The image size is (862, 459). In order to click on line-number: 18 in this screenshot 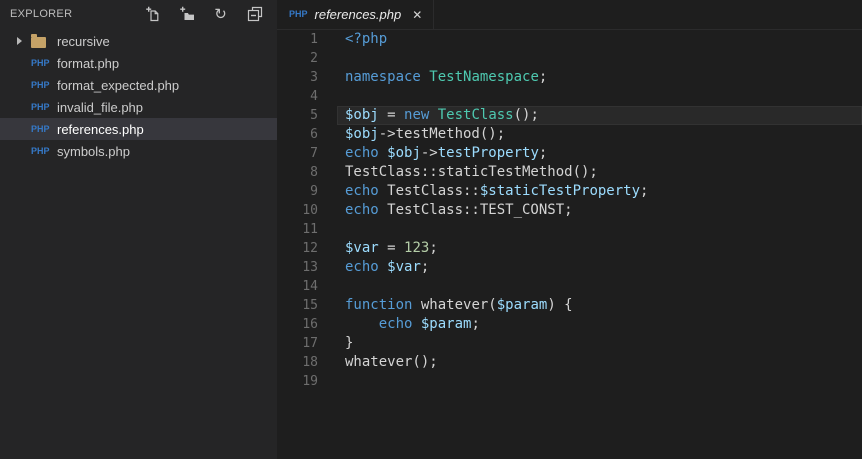, I will do `click(310, 362)`.